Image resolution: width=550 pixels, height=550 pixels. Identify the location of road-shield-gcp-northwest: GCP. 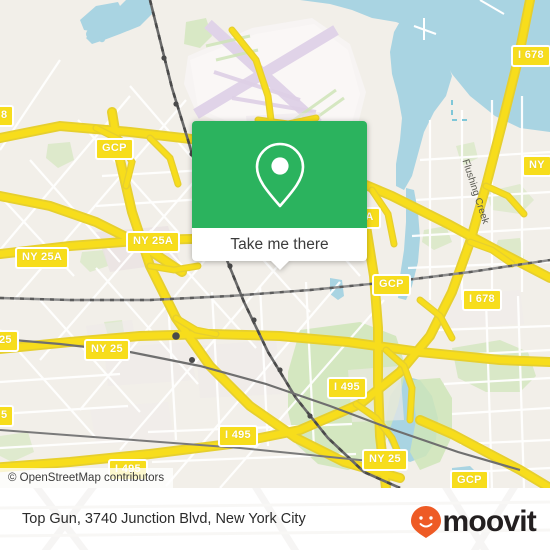
(114, 149).